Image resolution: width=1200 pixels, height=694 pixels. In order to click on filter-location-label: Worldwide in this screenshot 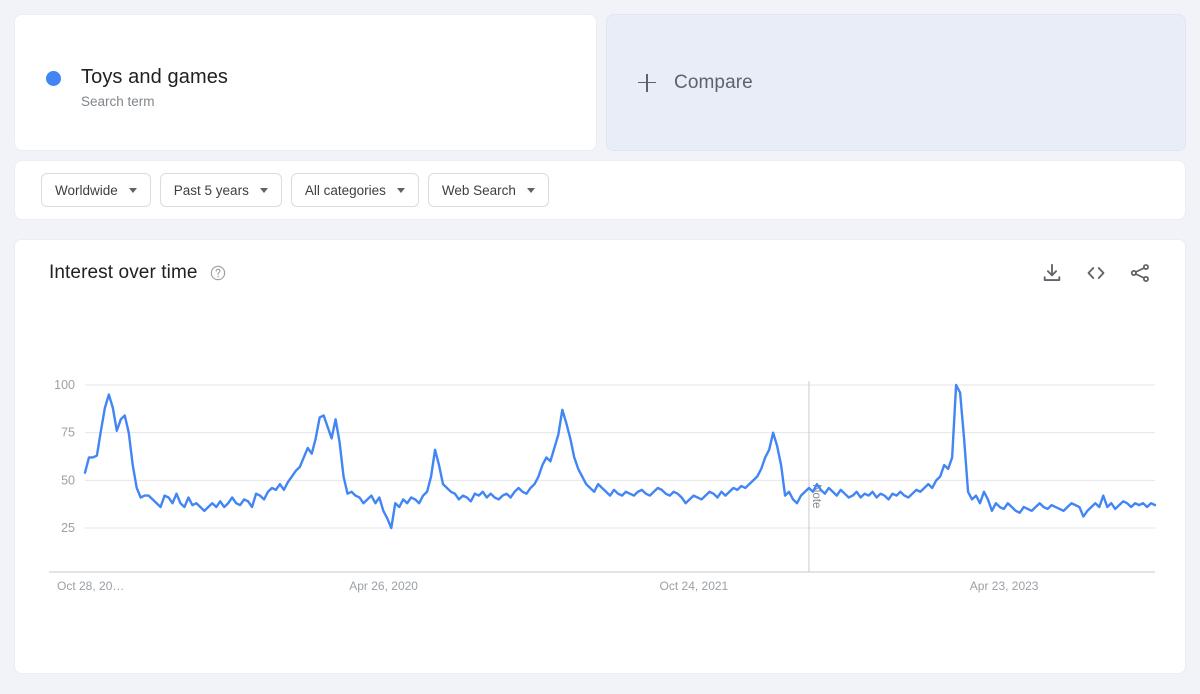, I will do `click(86, 190)`.